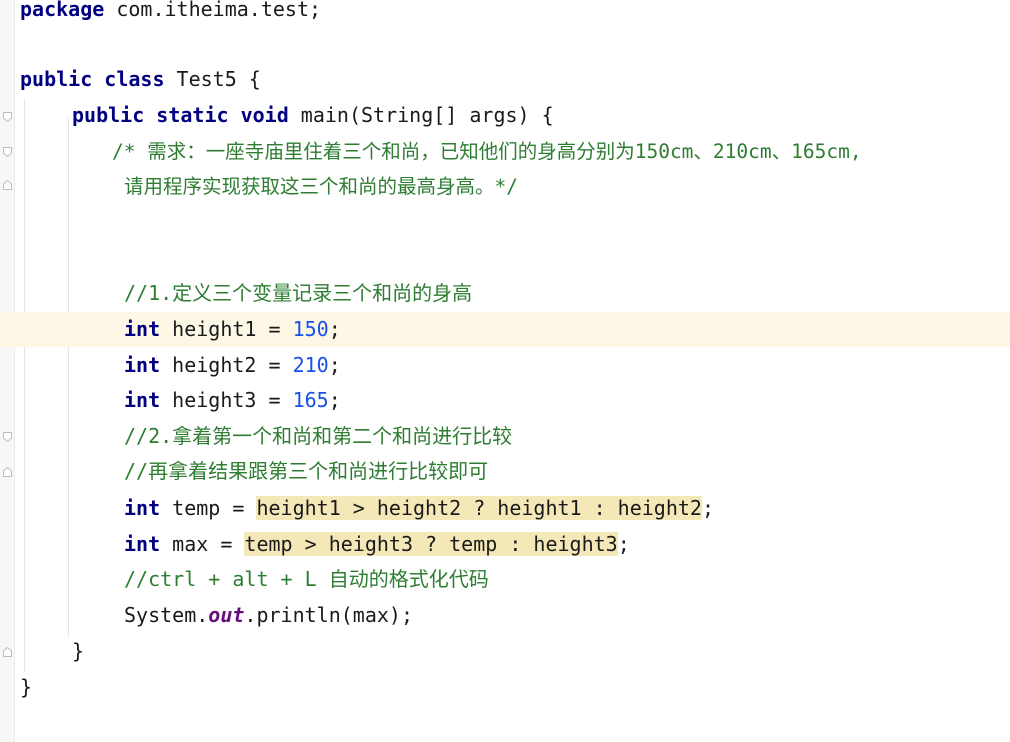 The height and width of the screenshot is (742, 1010). I want to click on comment-text: 请用程序实现获取这三个和尚的最高身高。*/, so click(321, 186).